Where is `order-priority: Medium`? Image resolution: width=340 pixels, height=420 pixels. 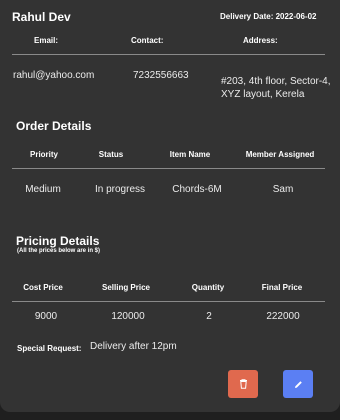
order-priority: Medium is located at coordinates (43, 189).